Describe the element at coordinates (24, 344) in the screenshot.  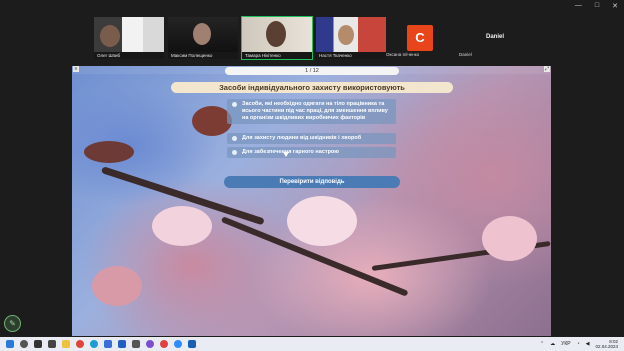
I see `search-icon` at that location.